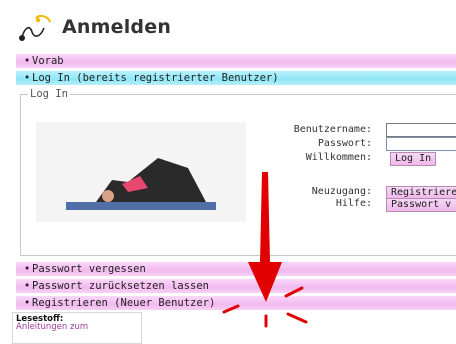  Describe the element at coordinates (413, 159) in the screenshot. I see `login-button: Log In` at that location.